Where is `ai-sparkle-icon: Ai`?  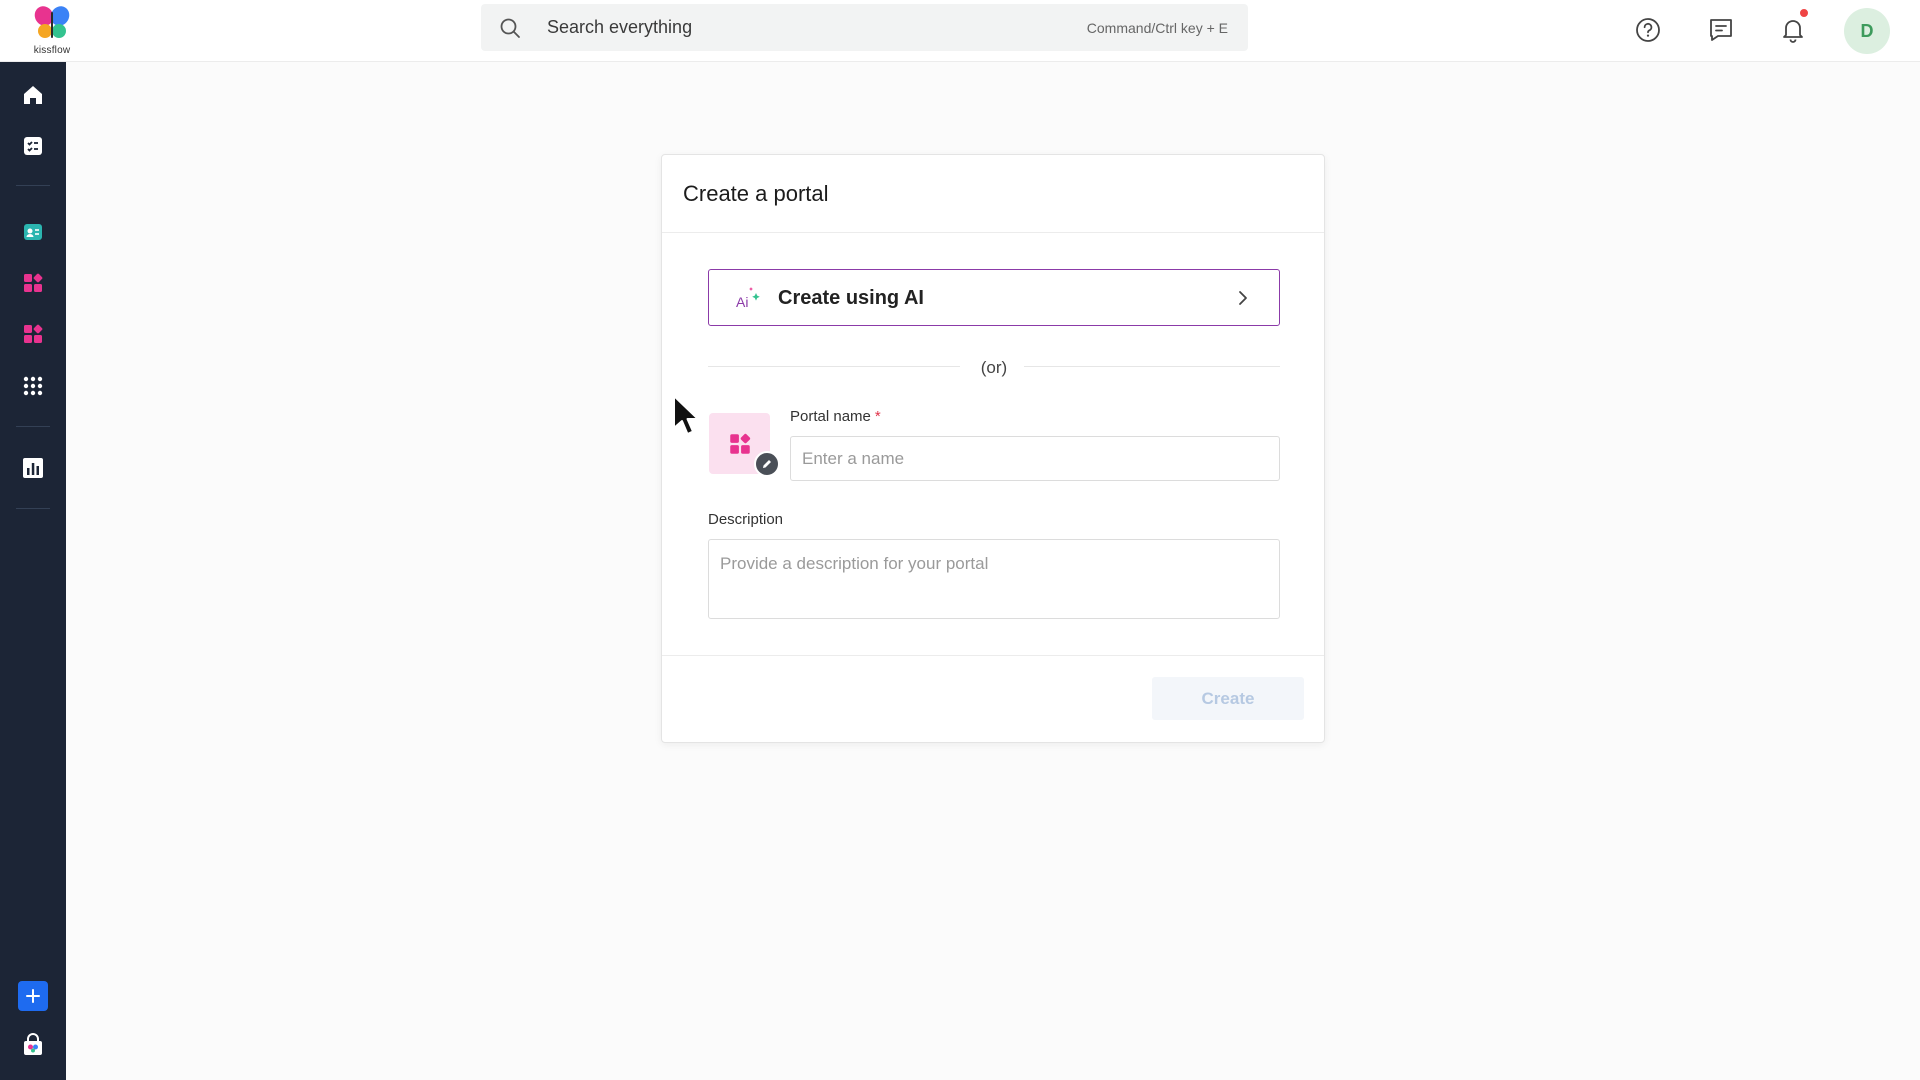
ai-sparkle-icon: Ai is located at coordinates (748, 298).